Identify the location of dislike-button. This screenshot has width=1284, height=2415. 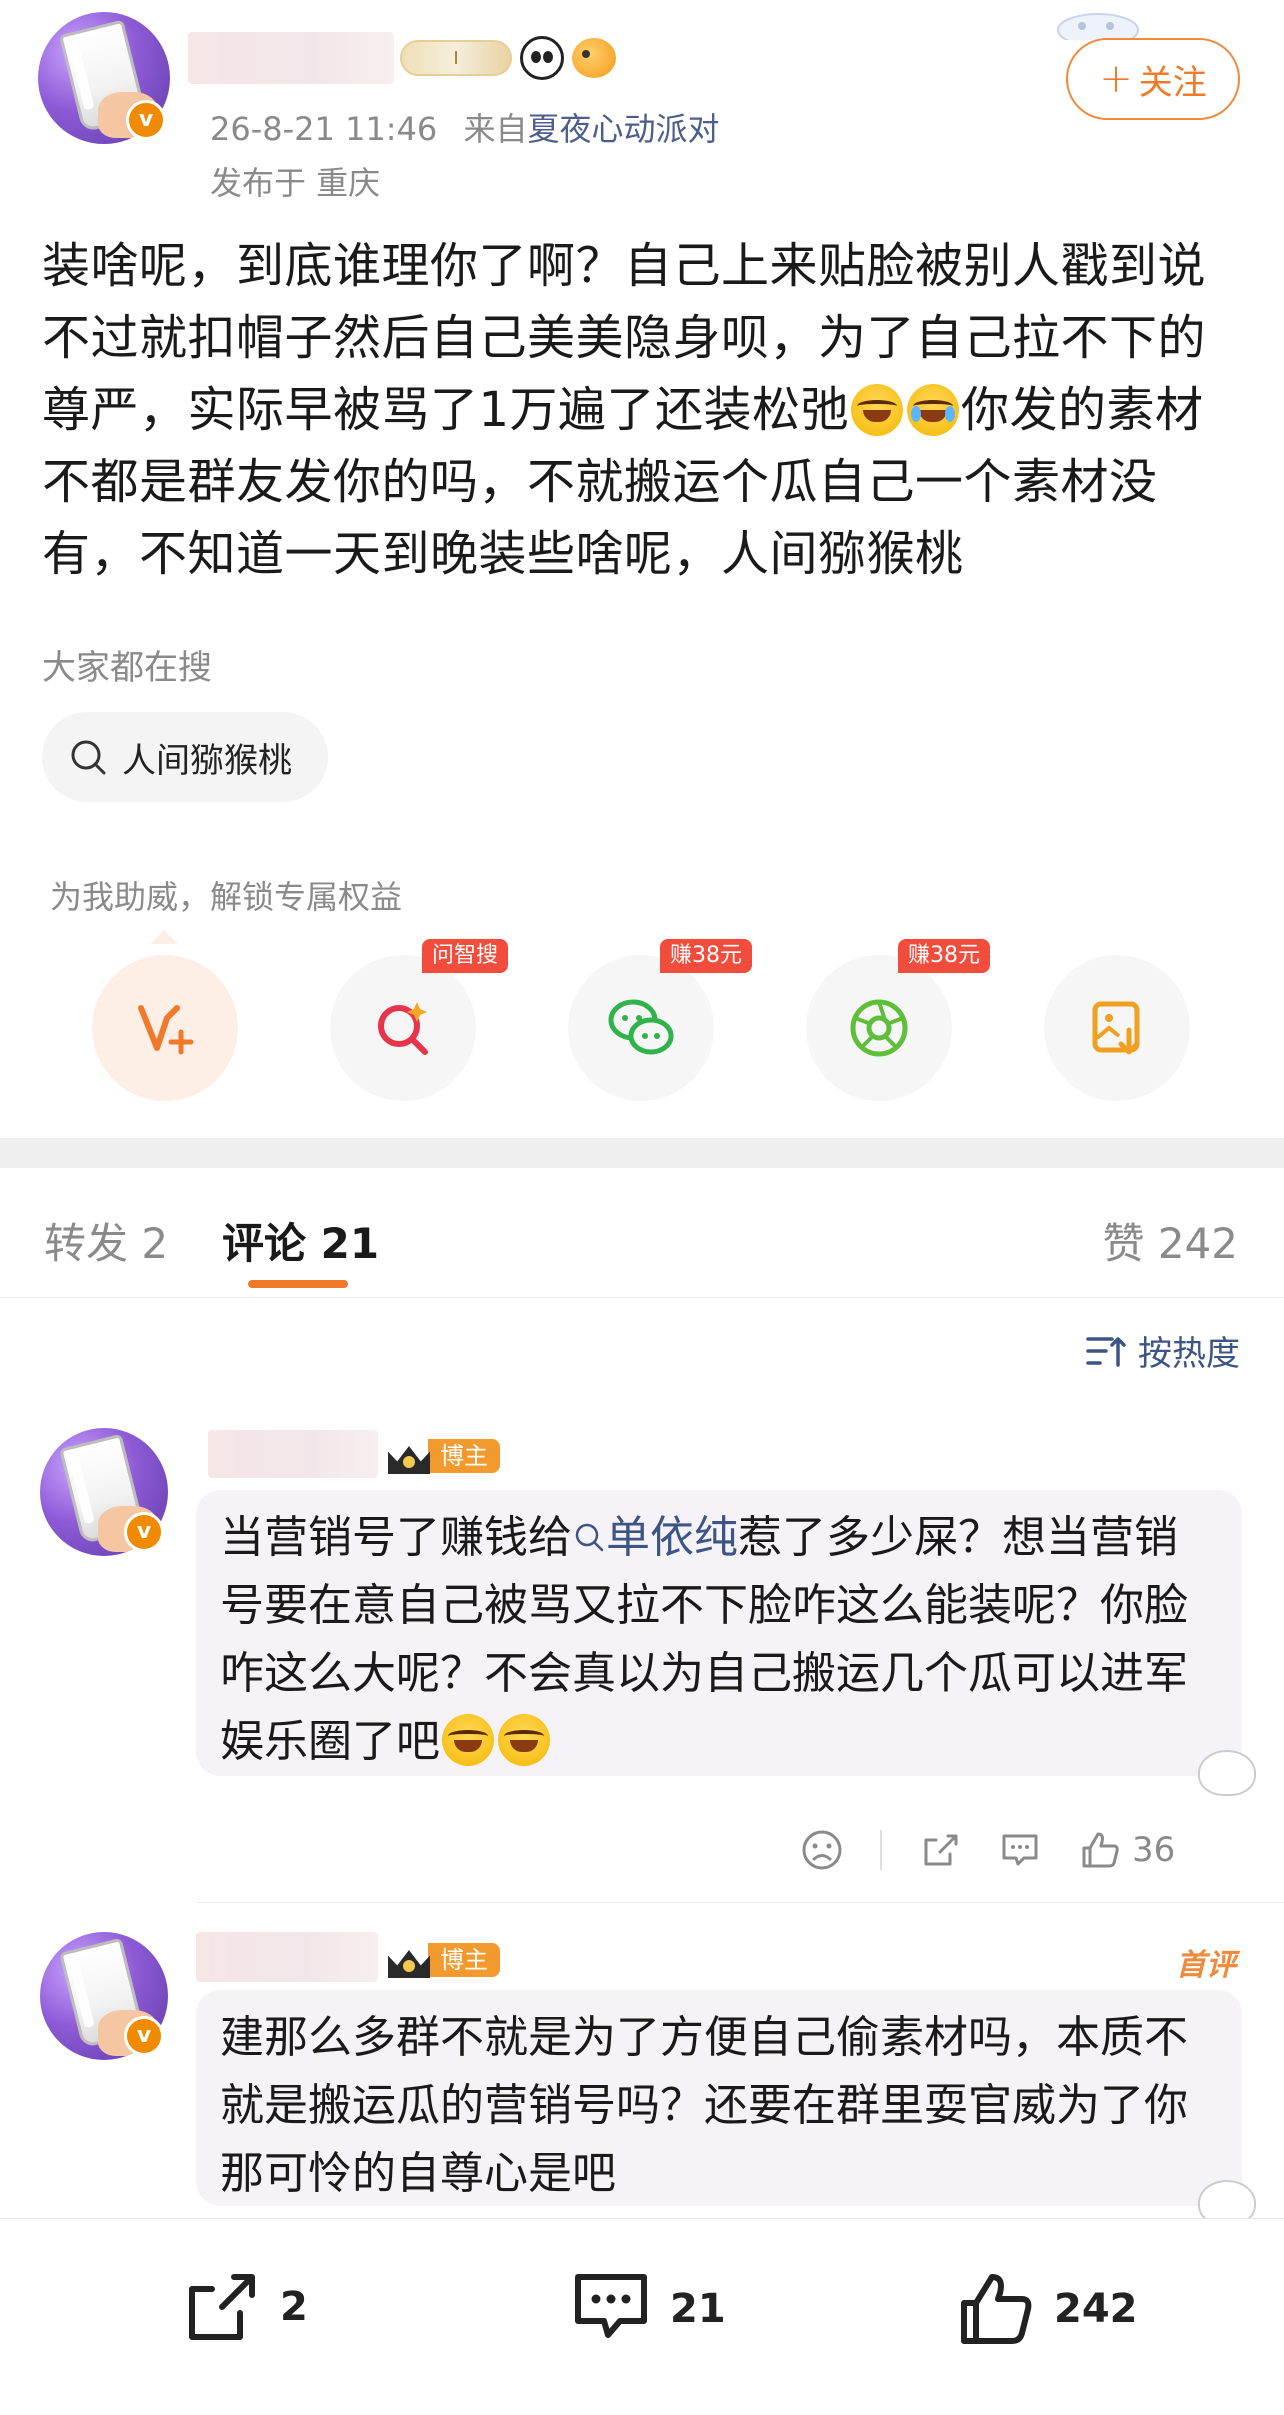
(822, 1850).